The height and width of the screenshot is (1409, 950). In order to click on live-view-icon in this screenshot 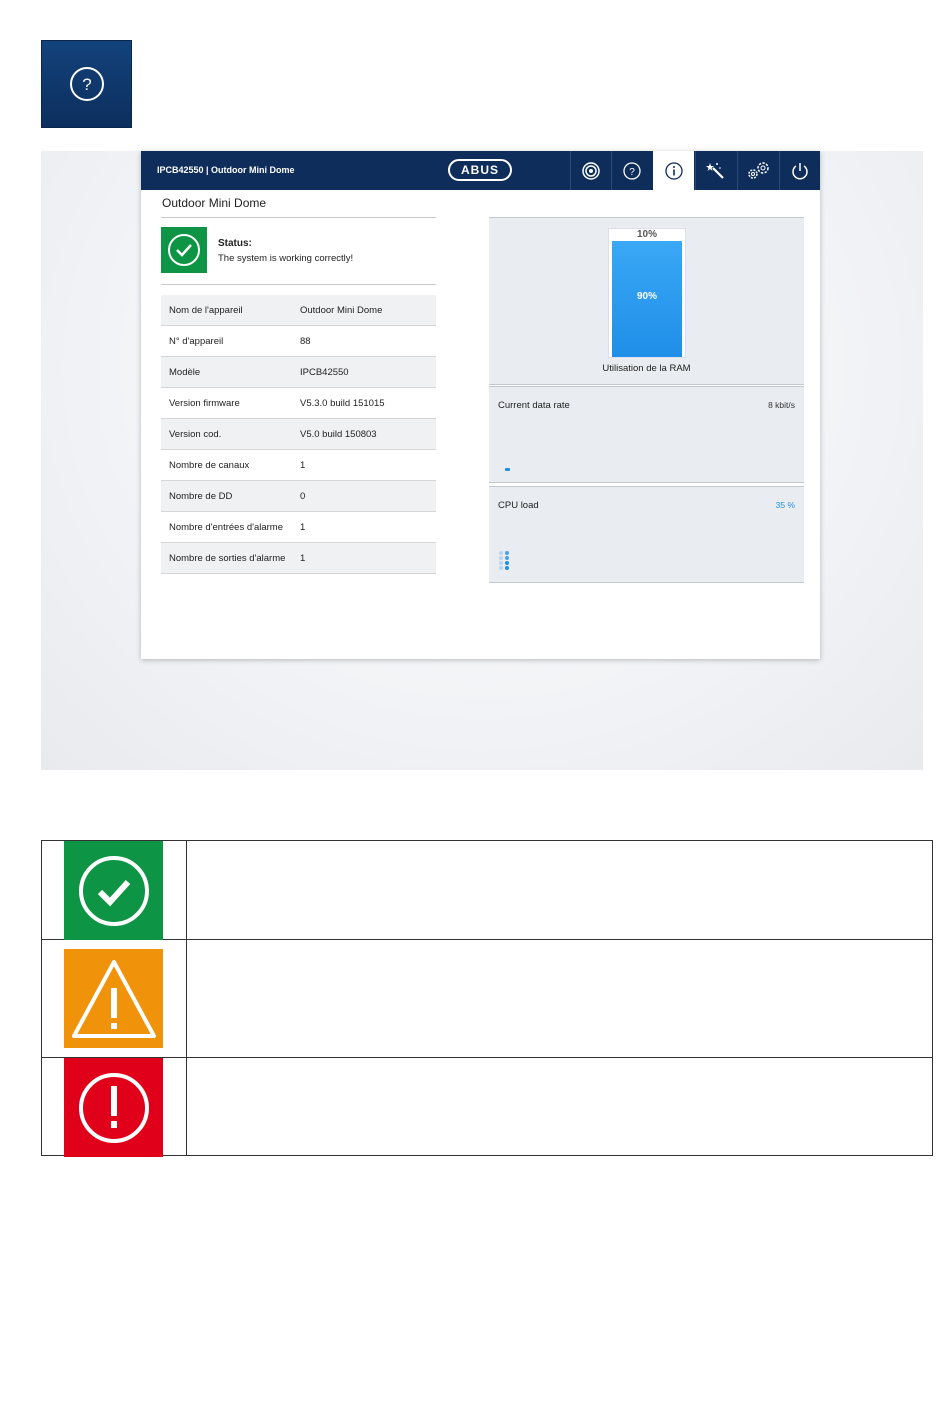, I will do `click(591, 170)`.